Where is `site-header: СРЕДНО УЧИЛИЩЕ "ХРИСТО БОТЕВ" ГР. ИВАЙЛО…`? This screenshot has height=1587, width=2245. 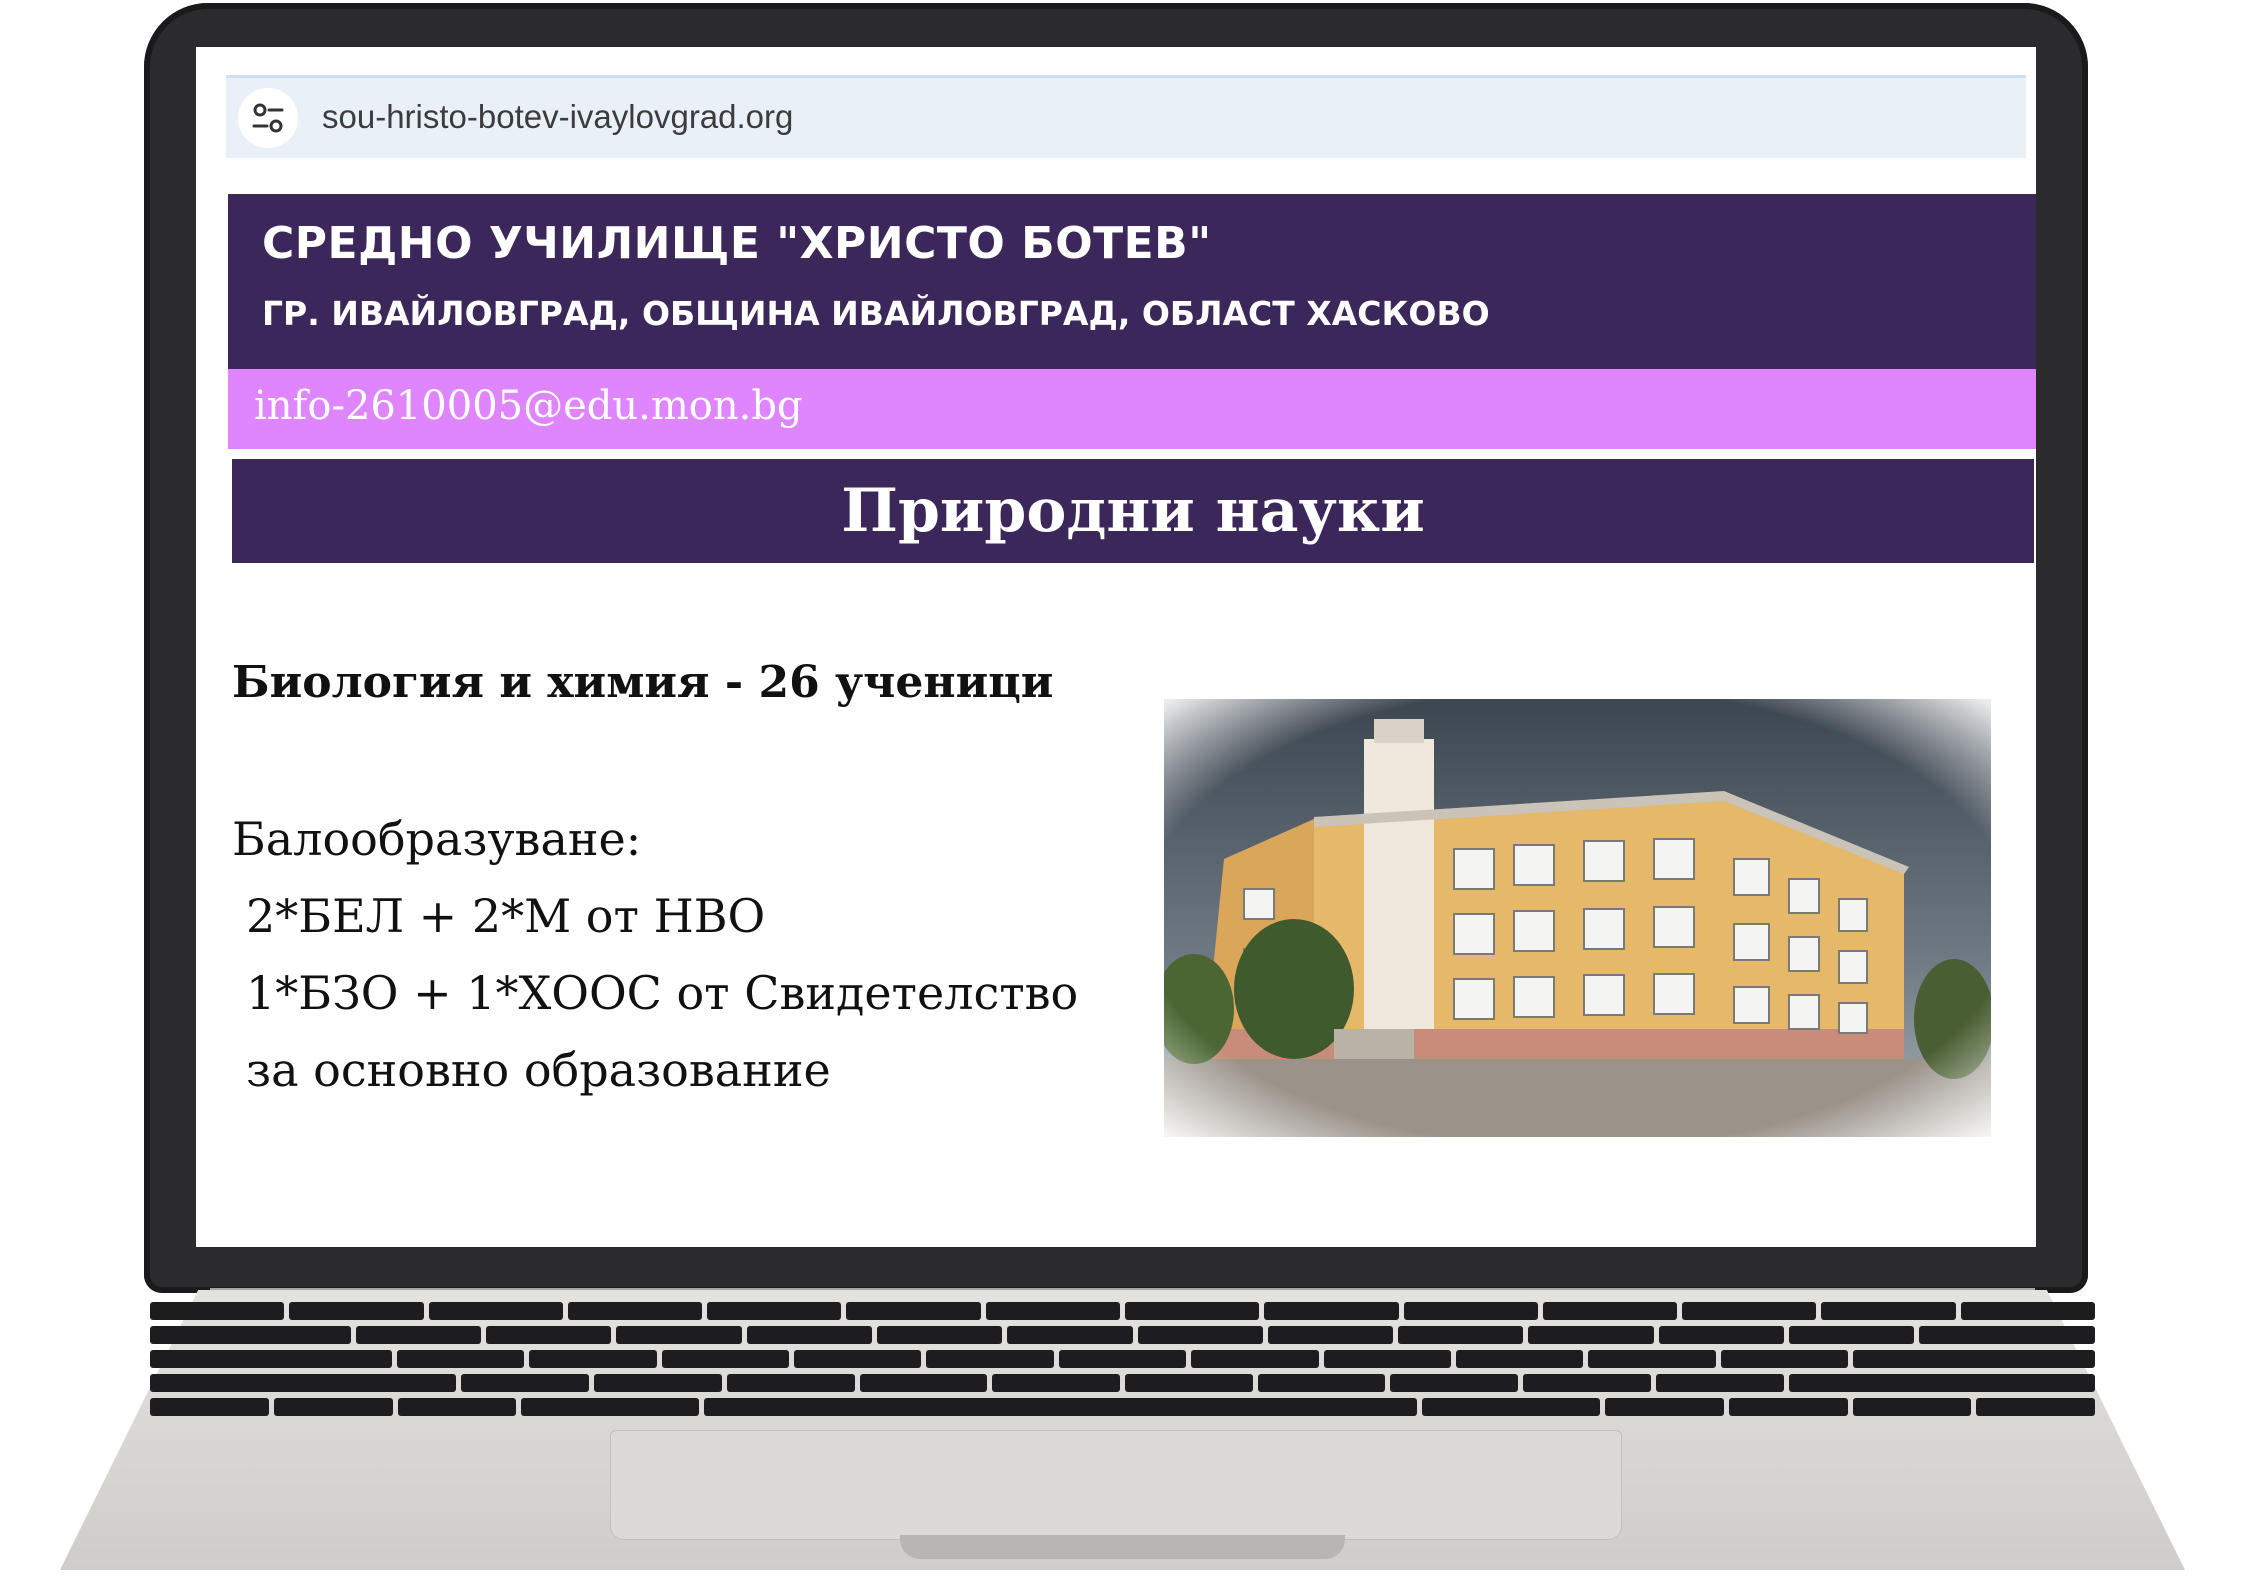
site-header: СРЕДНО УЧИЛИЩЕ "ХРИСТО БОТЕВ" ГР. ИВАЙЛО… is located at coordinates (1132, 281).